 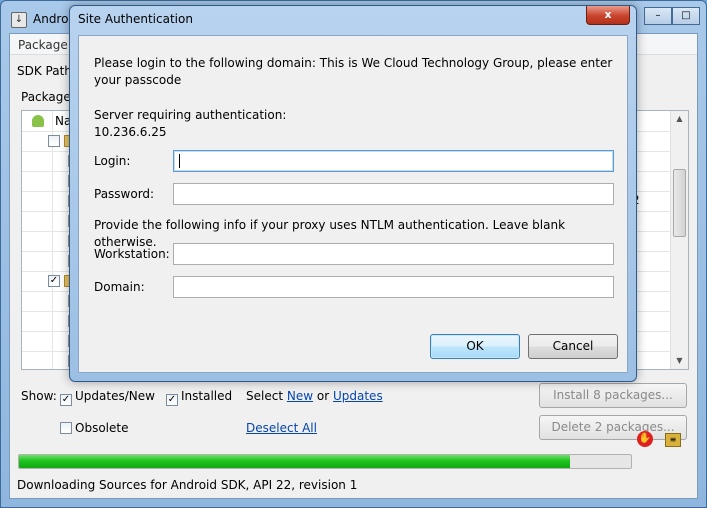 I want to click on close-button: x, so click(x=608, y=15).